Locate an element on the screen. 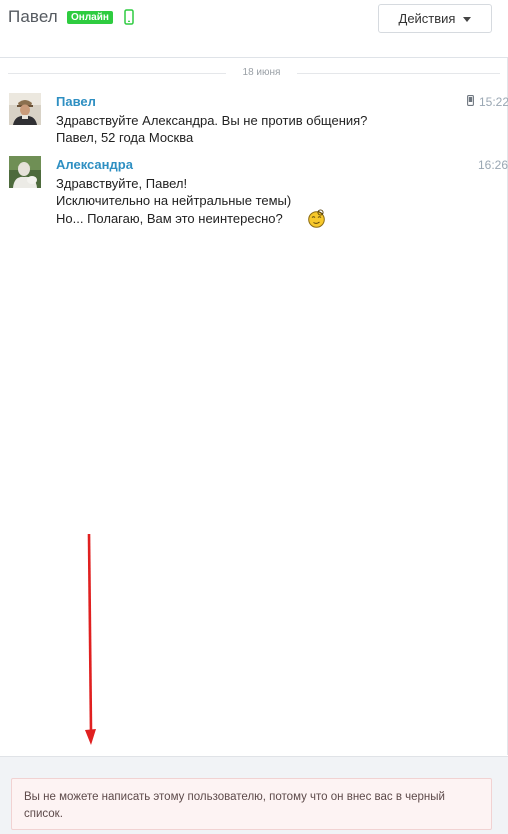 Image resolution: width=508 pixels, height=834 pixels. message-time: 15:22 is located at coordinates (493, 102).